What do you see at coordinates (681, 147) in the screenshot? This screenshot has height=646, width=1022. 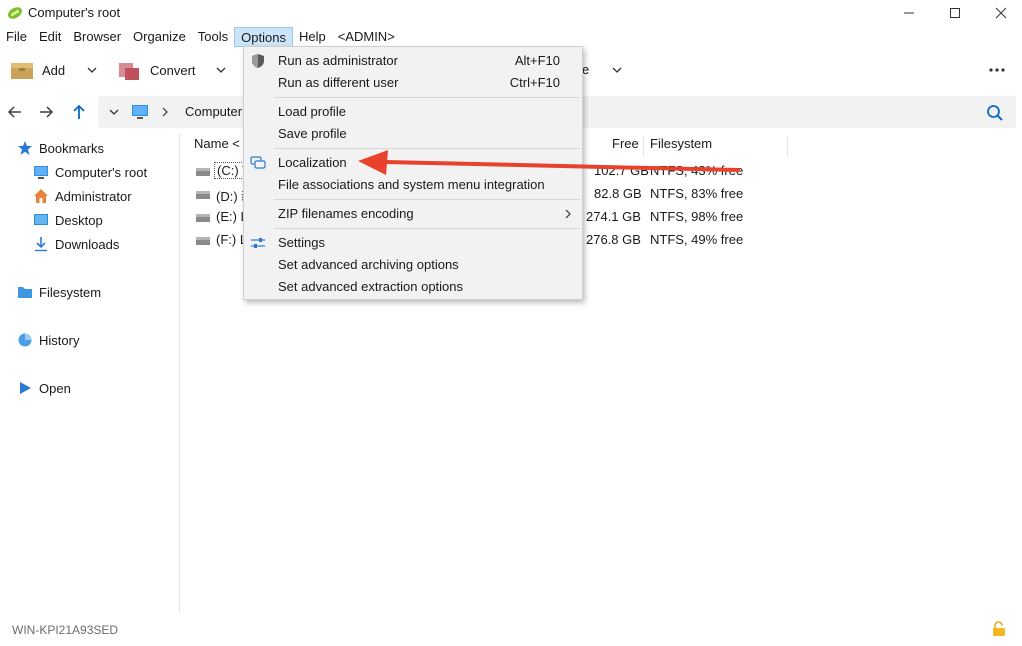 I see `column-filesystem-header: Filesystem` at bounding box center [681, 147].